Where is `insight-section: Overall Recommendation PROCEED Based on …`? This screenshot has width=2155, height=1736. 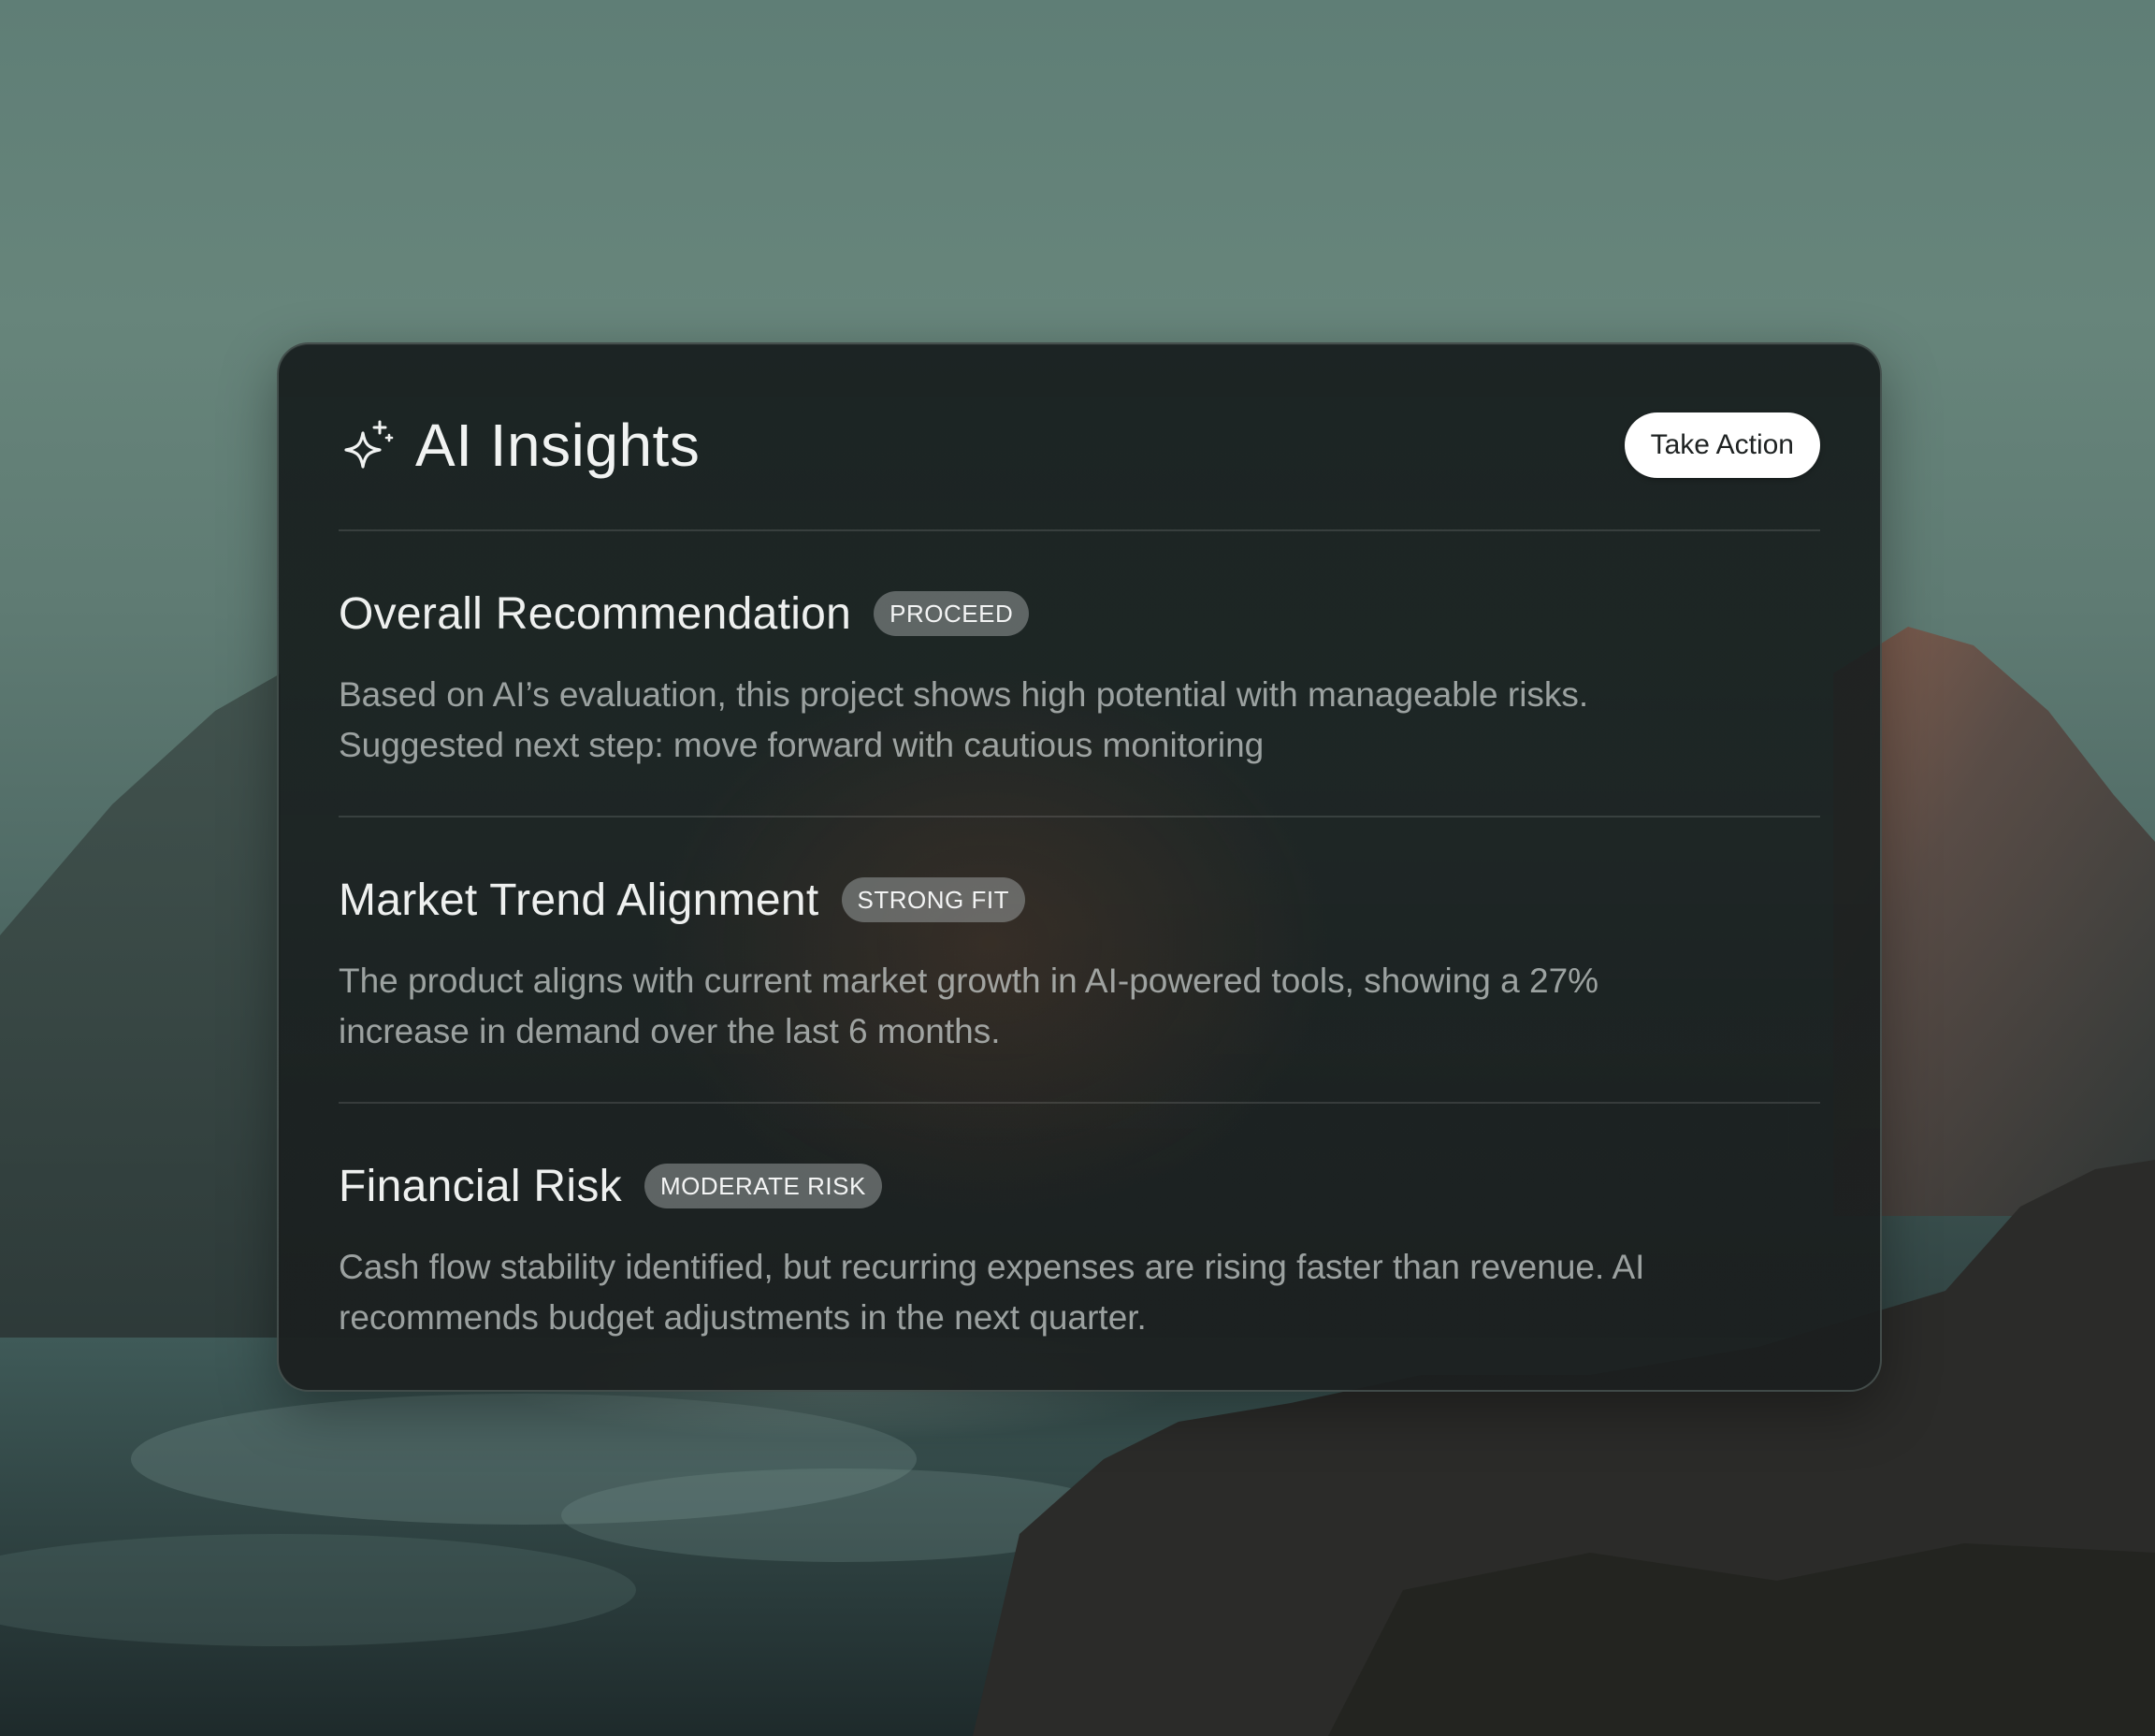
insight-section: Overall Recommendation PROCEED Based on … is located at coordinates (1080, 677).